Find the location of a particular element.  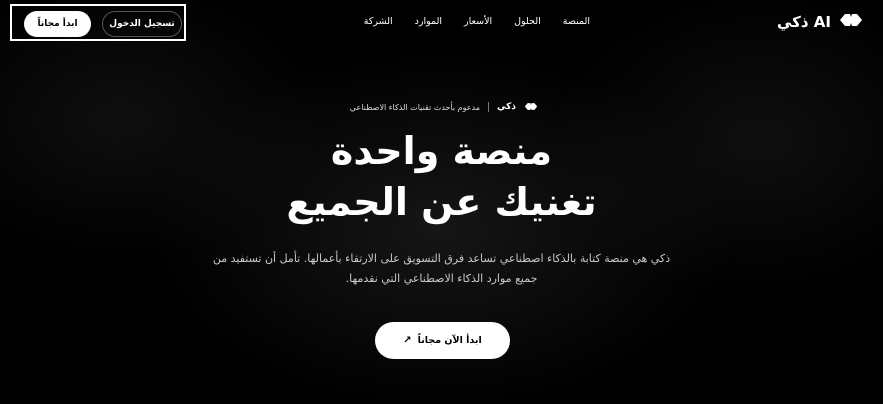

main-nav: المنصة الحلول الأسعار الموارد الشركة is located at coordinates (477, 21).